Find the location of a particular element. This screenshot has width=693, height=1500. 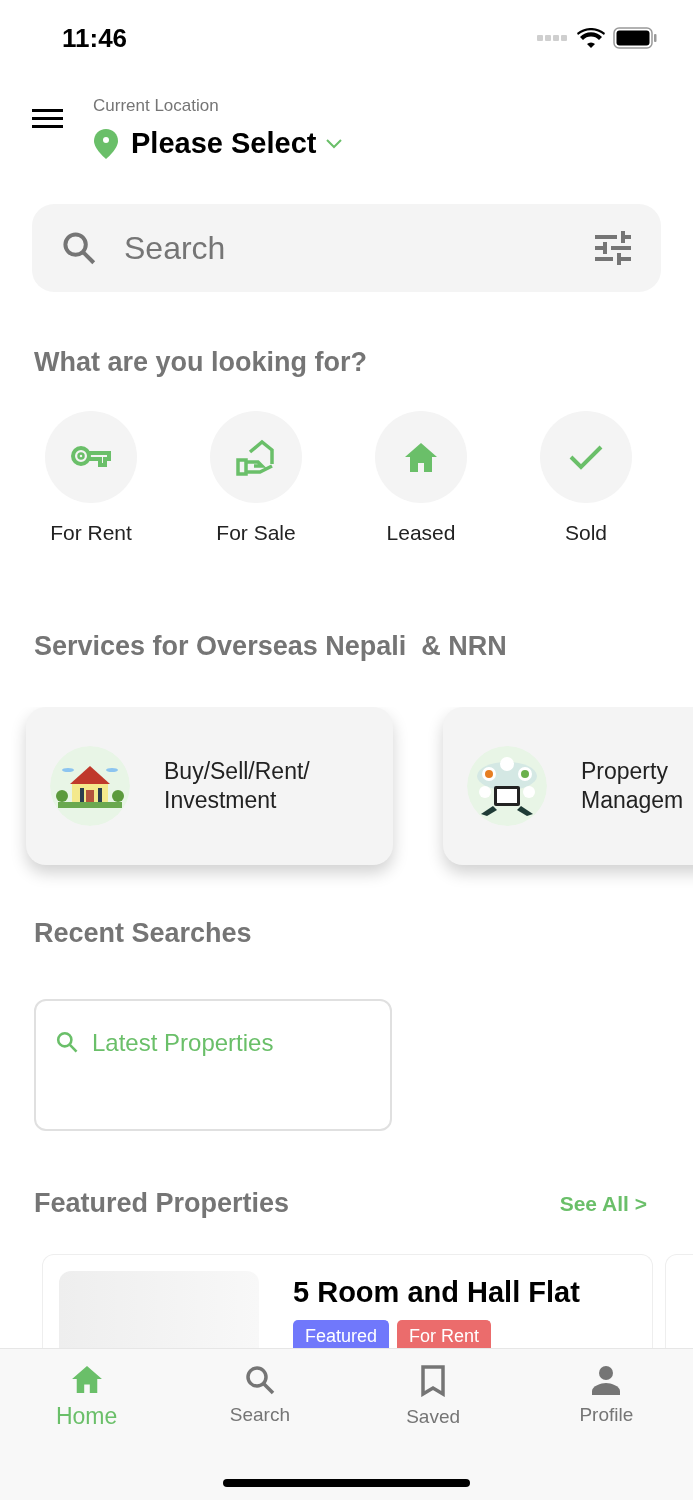

search-bar: Search is located at coordinates (346, 248).